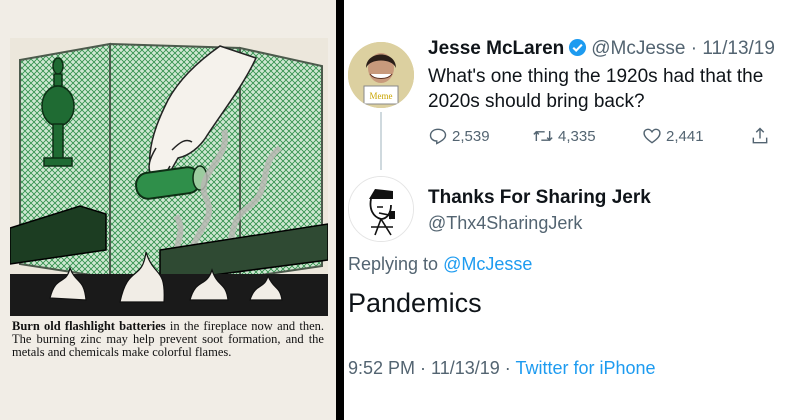  I want to click on retweet-button: 4,335, so click(564, 136).